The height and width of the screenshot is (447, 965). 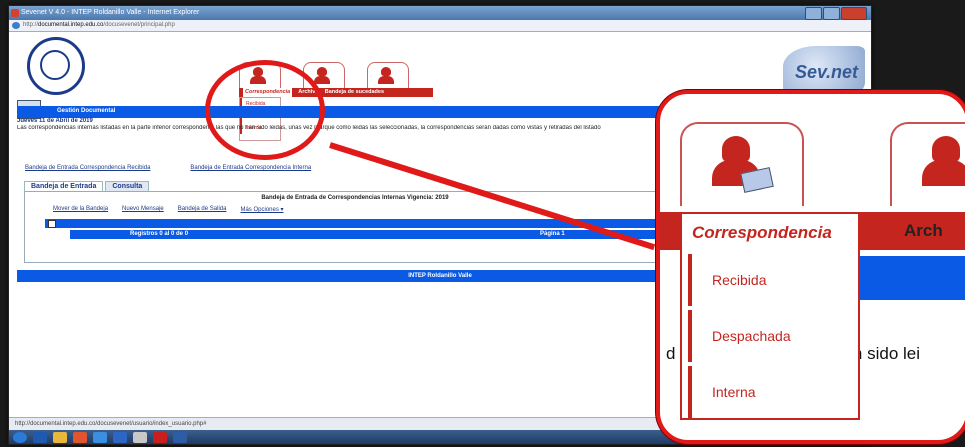 What do you see at coordinates (854, 13) in the screenshot?
I see `close-button` at bounding box center [854, 13].